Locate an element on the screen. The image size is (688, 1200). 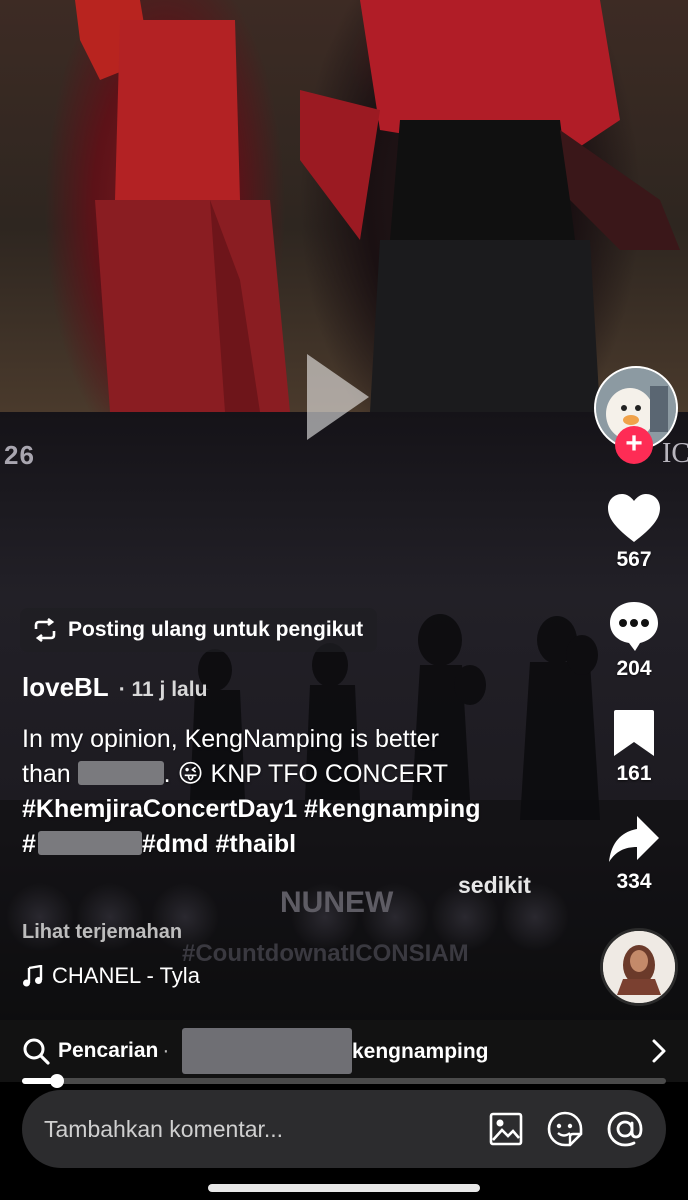
save-button: 161 is located at coordinates (634, 747).